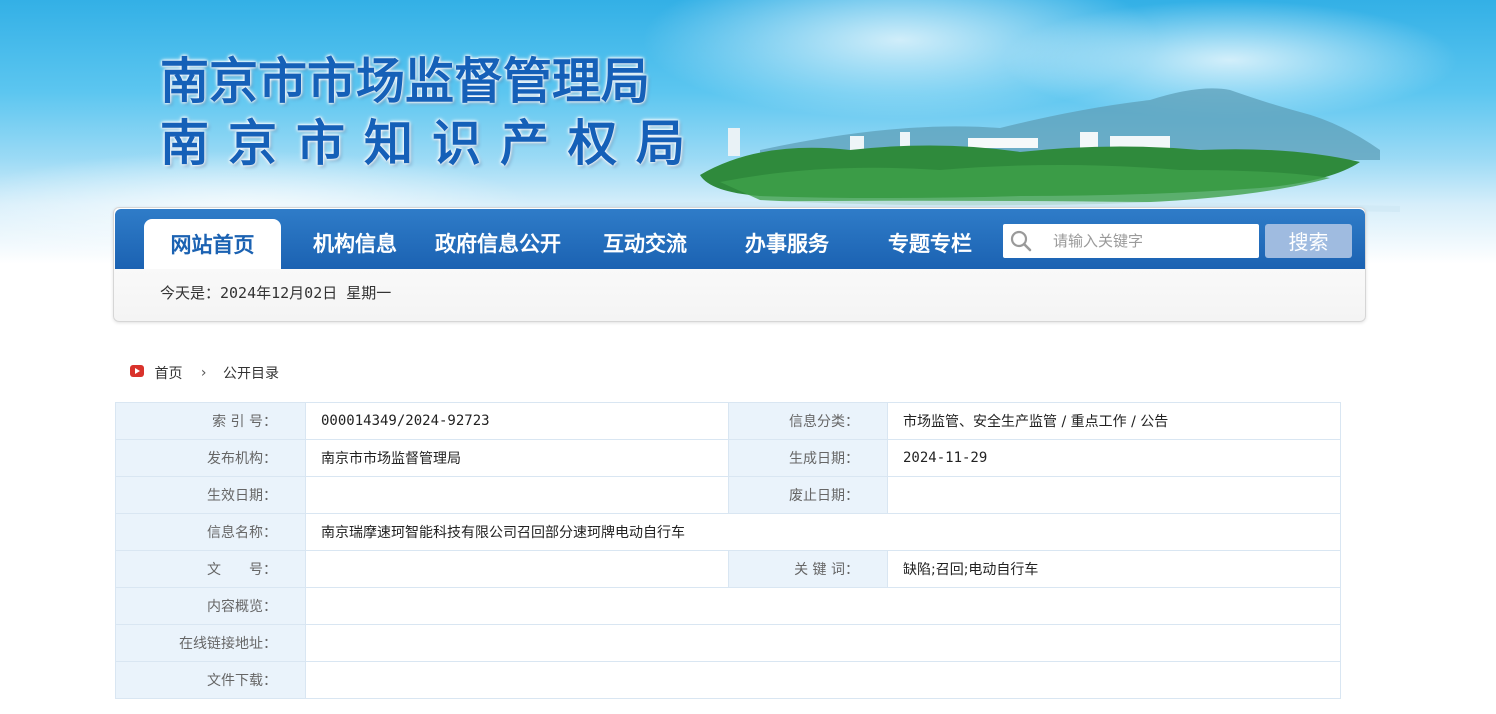  I want to click on created-date-label: 生成日期：, so click(808, 458).